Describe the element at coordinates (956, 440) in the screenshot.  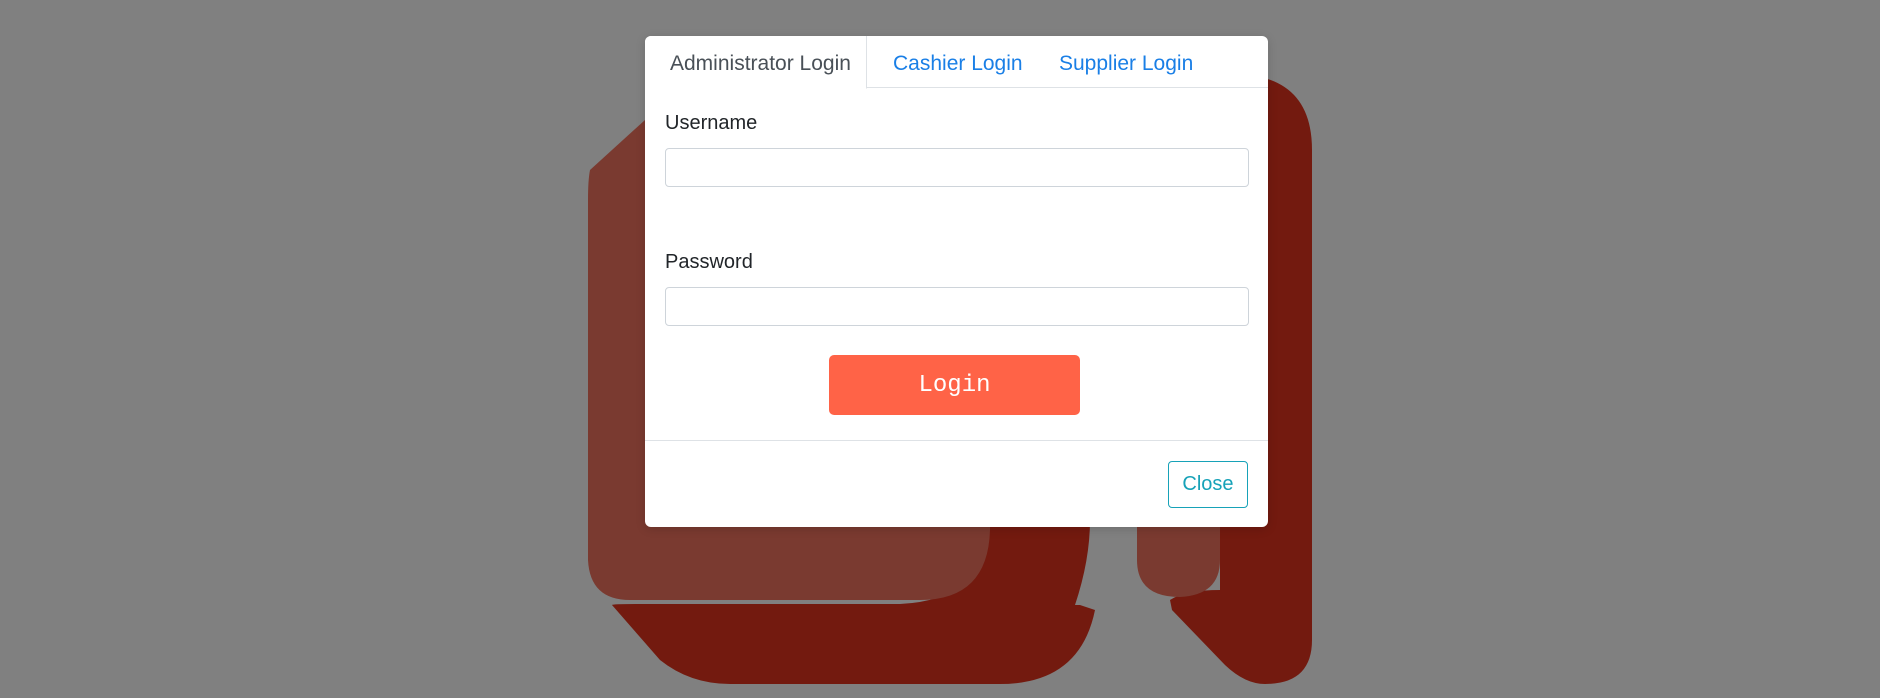
I see `modal-footer-divider` at that location.